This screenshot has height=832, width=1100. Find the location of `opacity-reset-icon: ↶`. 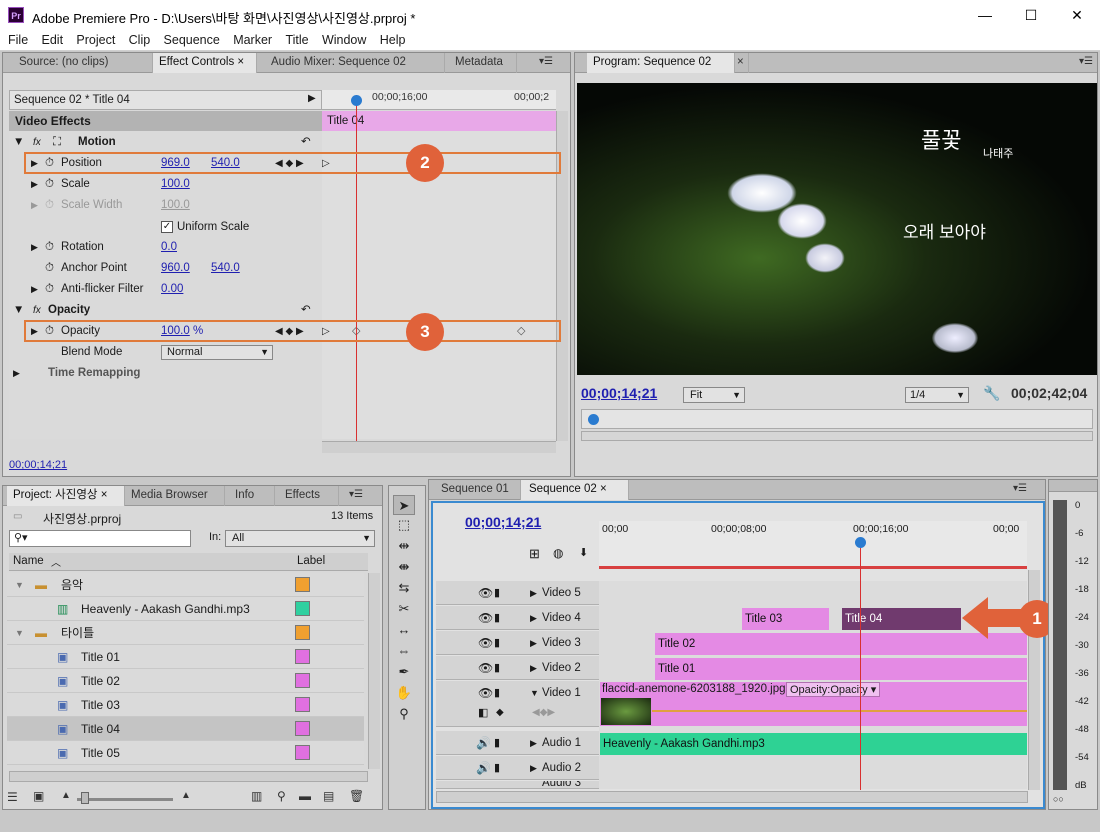

opacity-reset-icon: ↶ is located at coordinates (306, 310).